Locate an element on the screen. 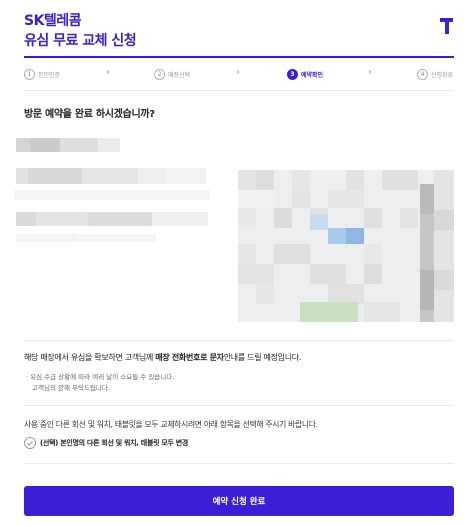 The image size is (464, 526). step-1: 1 본인인증 is located at coordinates (42, 74).